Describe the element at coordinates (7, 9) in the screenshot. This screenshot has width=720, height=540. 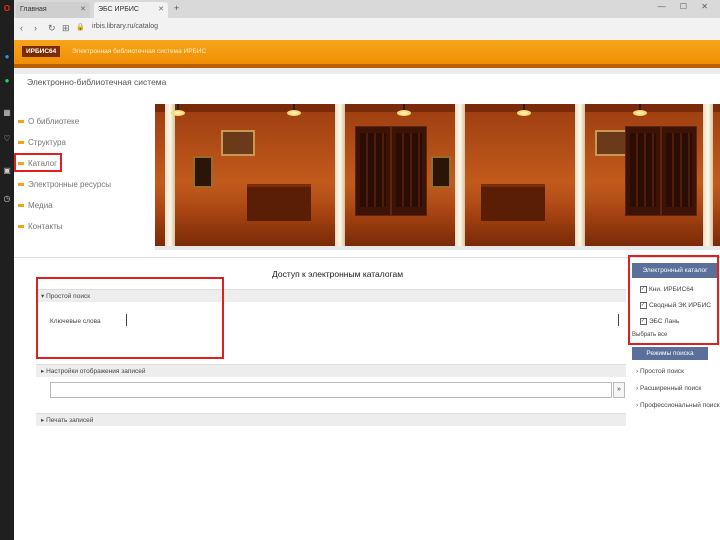
I see `opera-icon: O` at that location.